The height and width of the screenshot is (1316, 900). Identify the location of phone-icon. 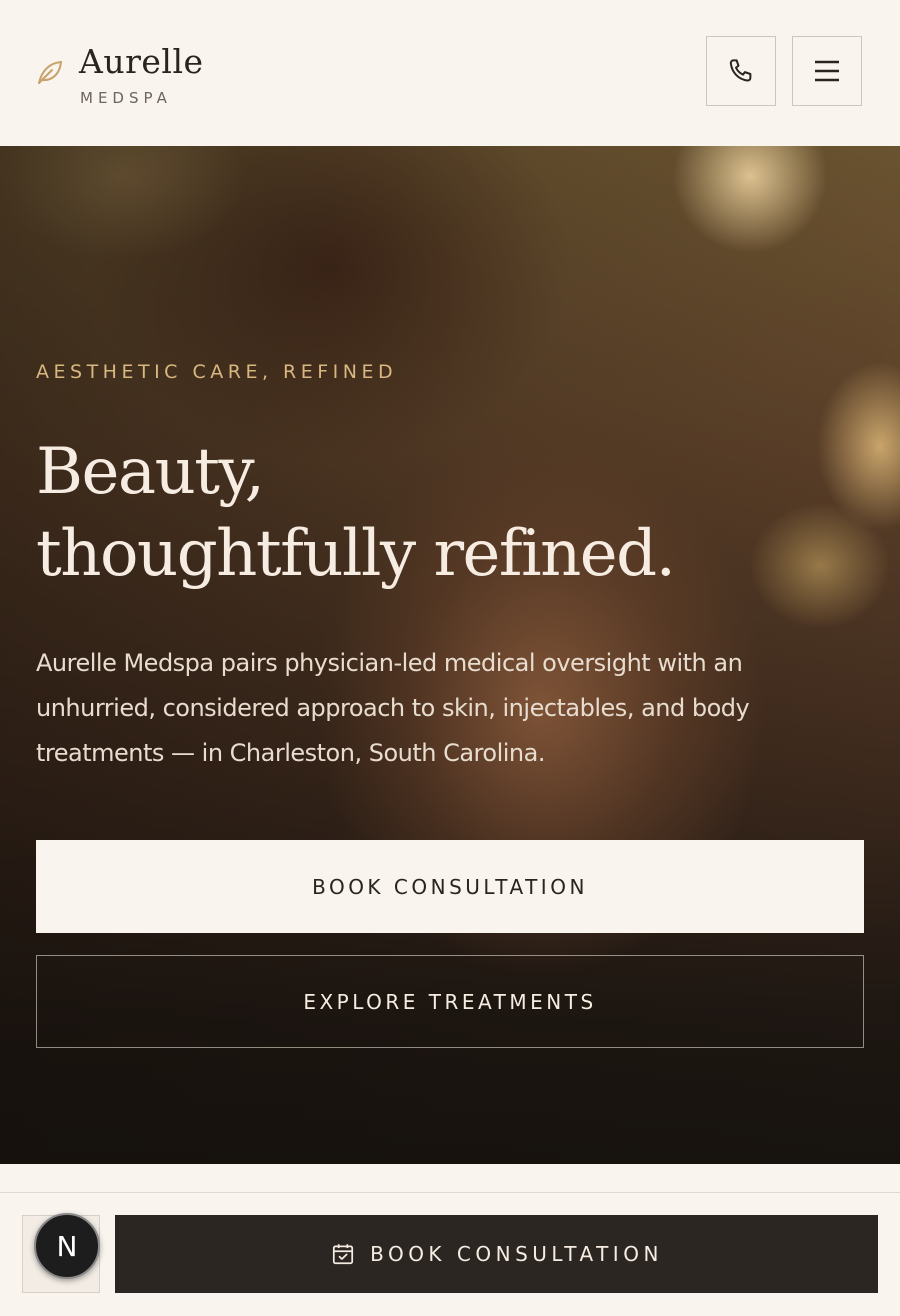
(740, 70).